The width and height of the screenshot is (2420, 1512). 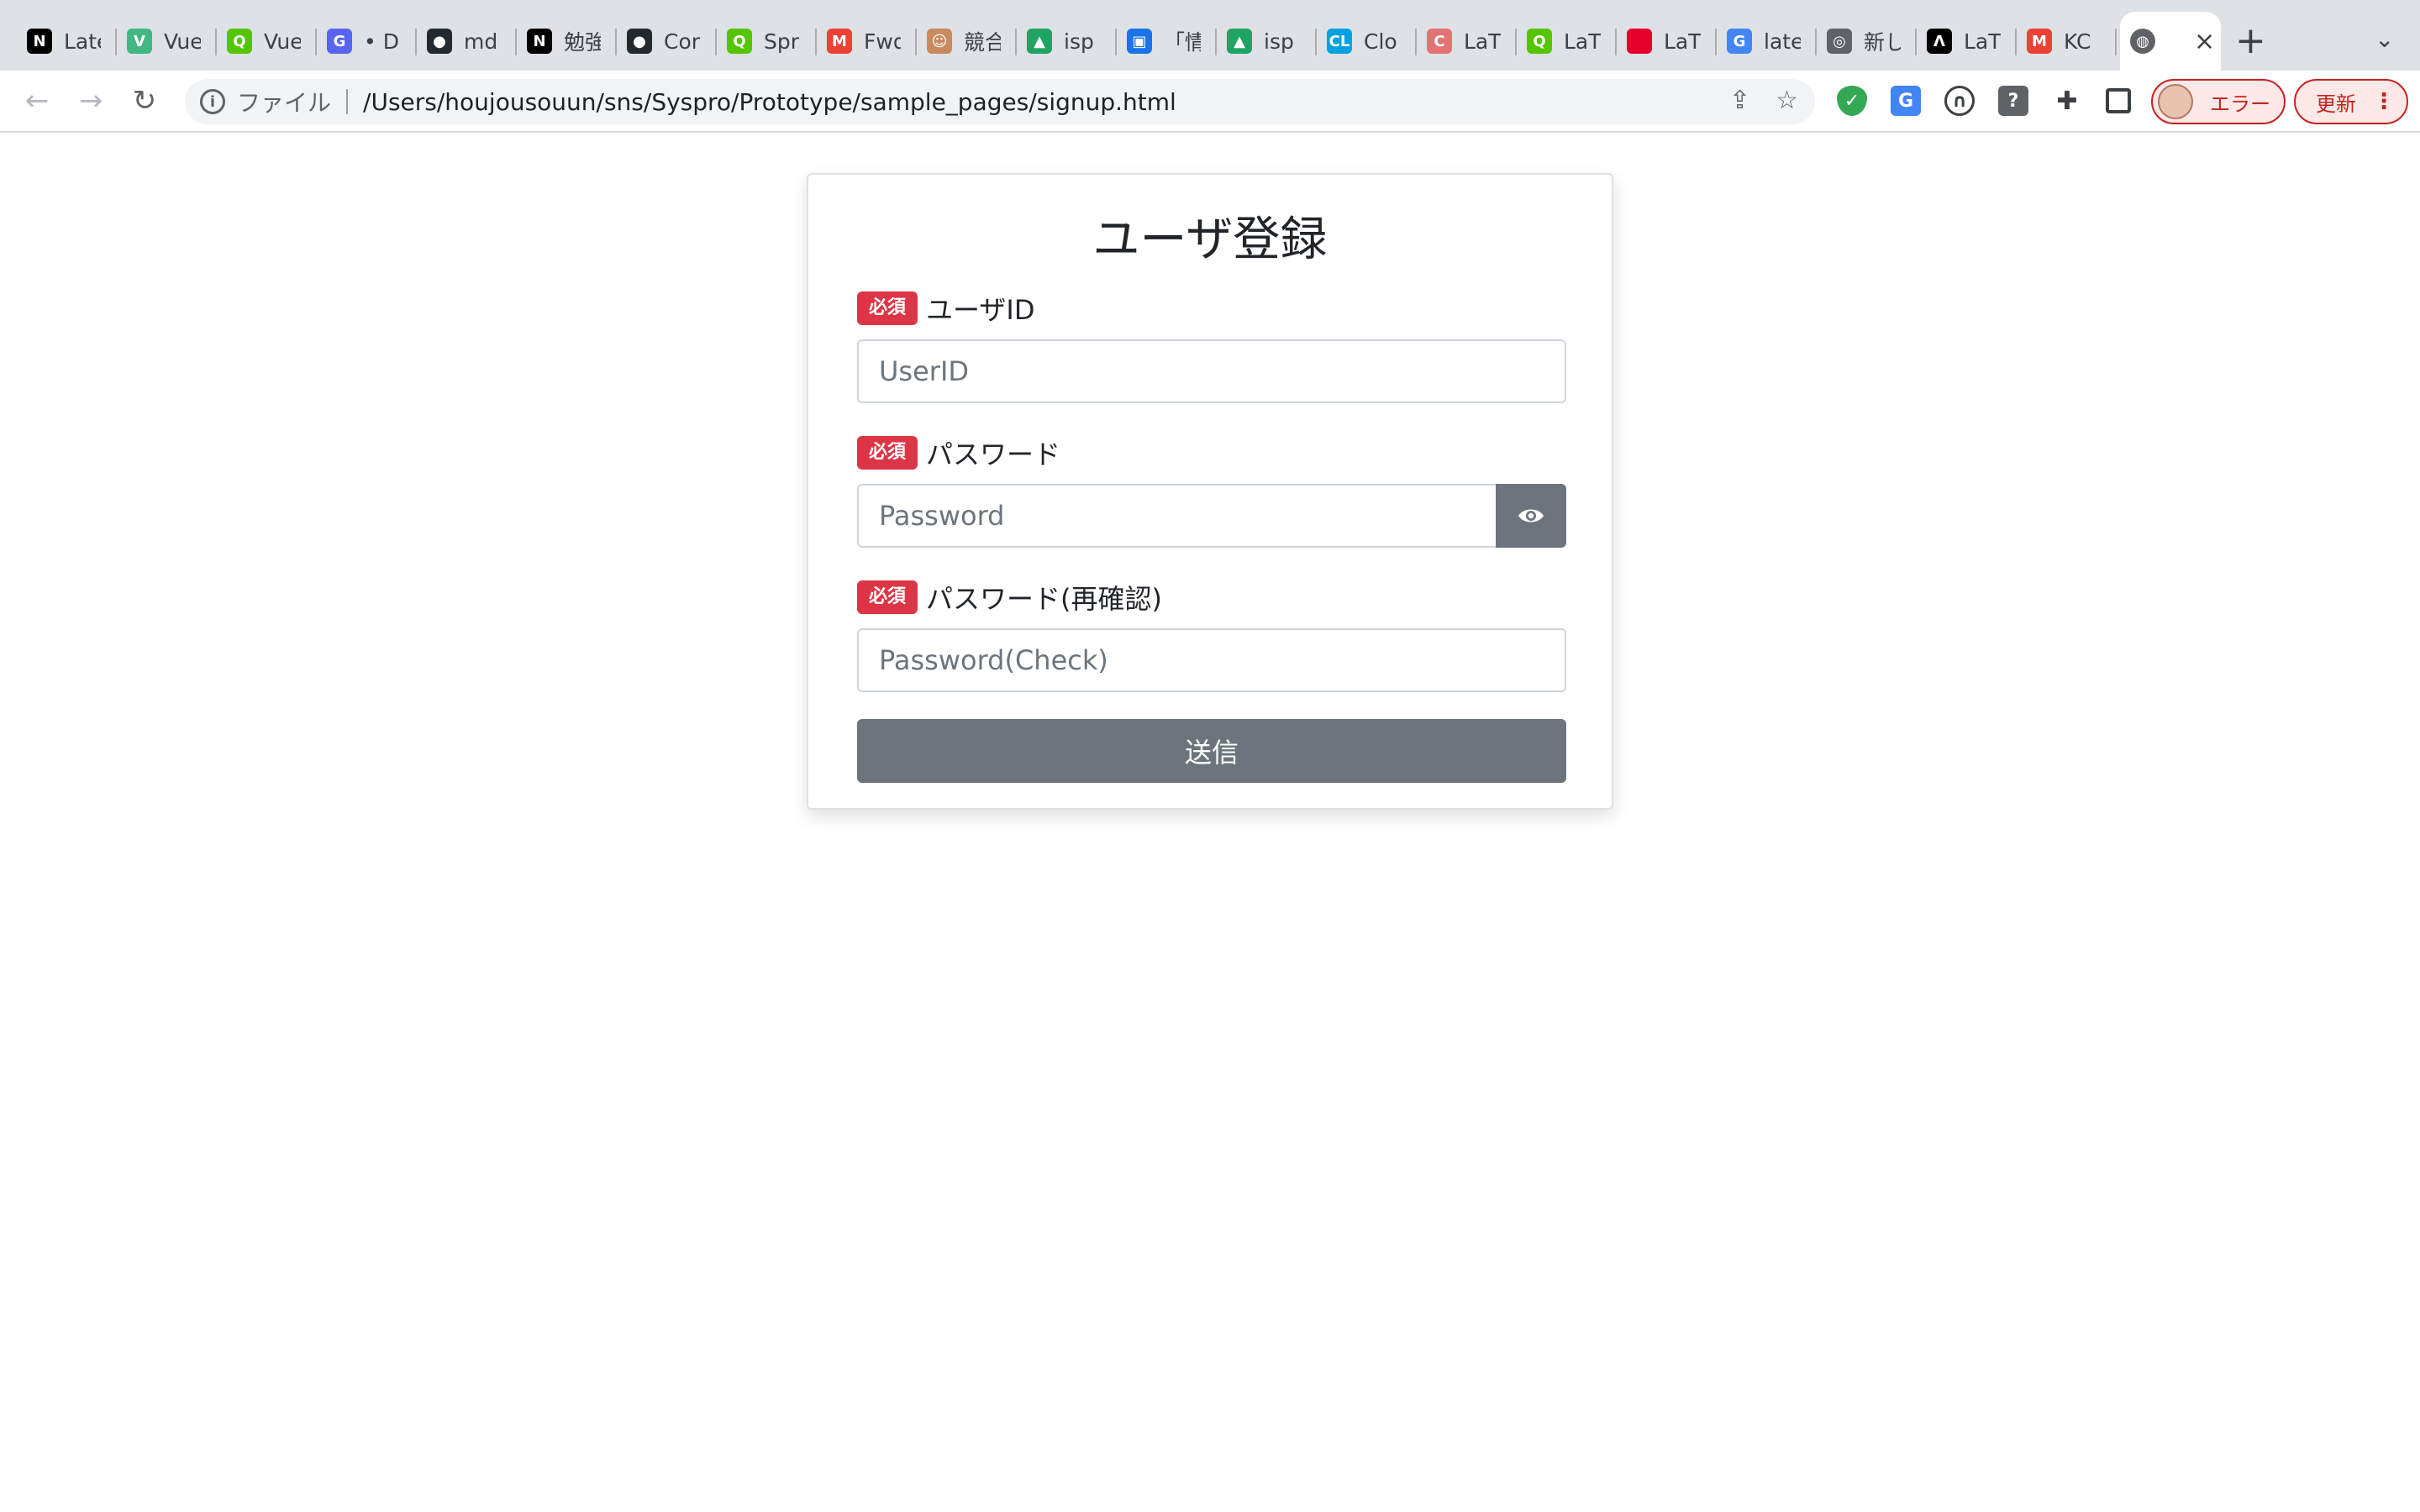 What do you see at coordinates (1182, 42) in the screenshot?
I see `tab-title: 「情` at bounding box center [1182, 42].